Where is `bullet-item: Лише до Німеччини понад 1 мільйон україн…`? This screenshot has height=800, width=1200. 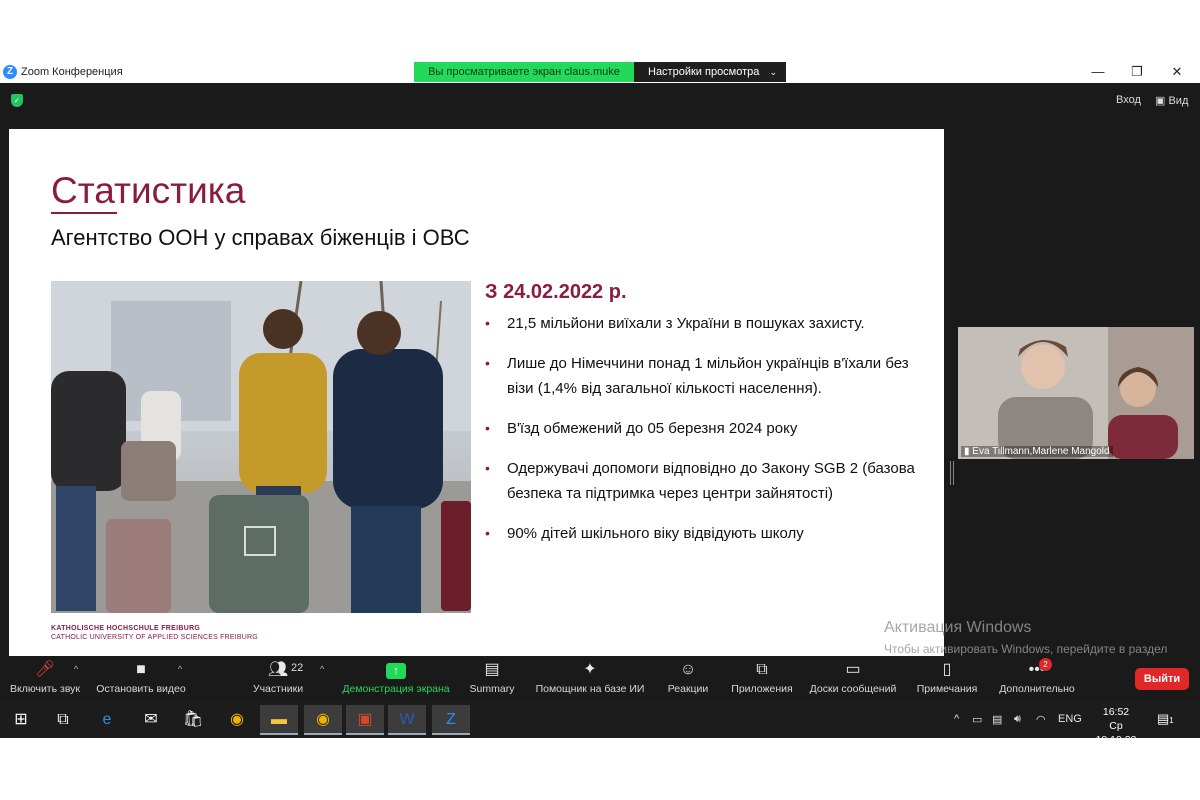
bullet-item: Лише до Німеччини понад 1 мільйон україн… is located at coordinates (705, 376).